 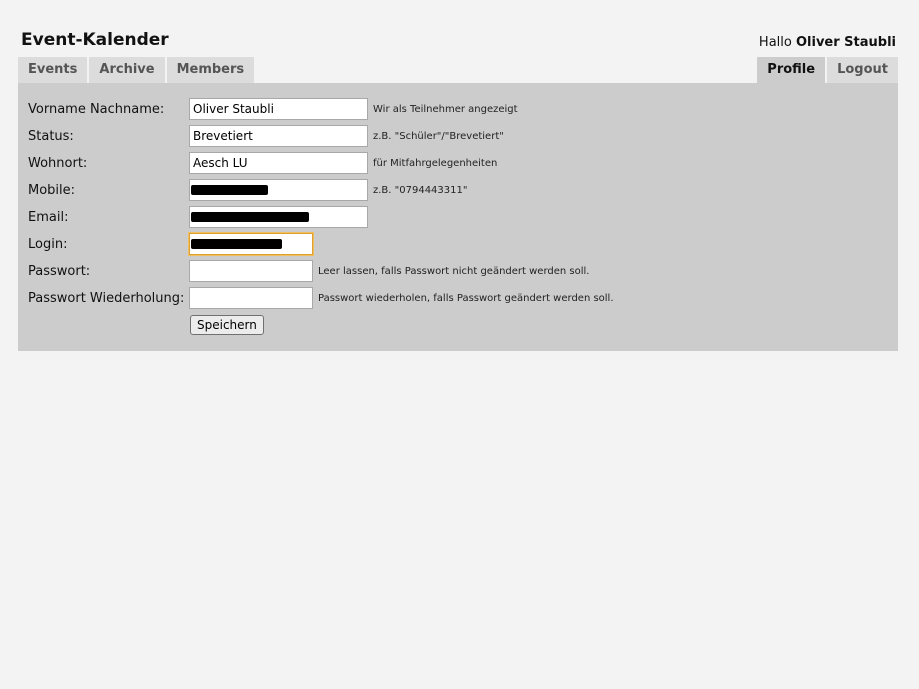 What do you see at coordinates (210, 70) in the screenshot?
I see `tab-members: Members` at bounding box center [210, 70].